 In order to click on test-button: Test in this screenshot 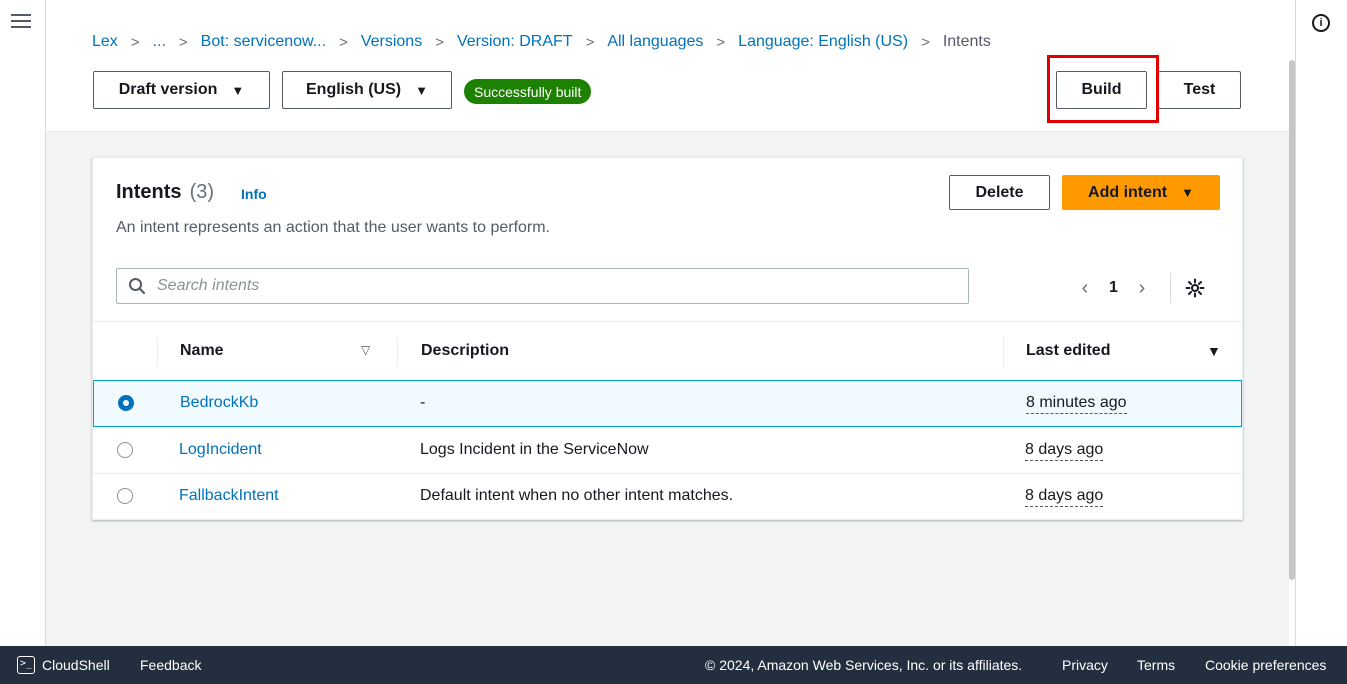, I will do `click(1199, 90)`.